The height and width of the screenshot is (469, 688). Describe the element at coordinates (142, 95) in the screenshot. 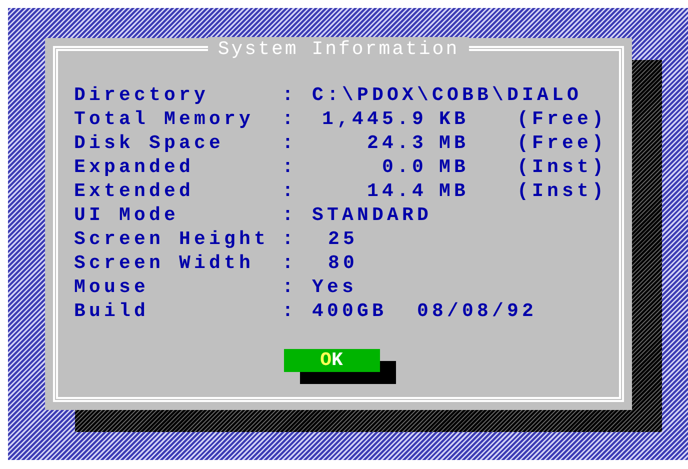

I see `info-label: Directory` at that location.